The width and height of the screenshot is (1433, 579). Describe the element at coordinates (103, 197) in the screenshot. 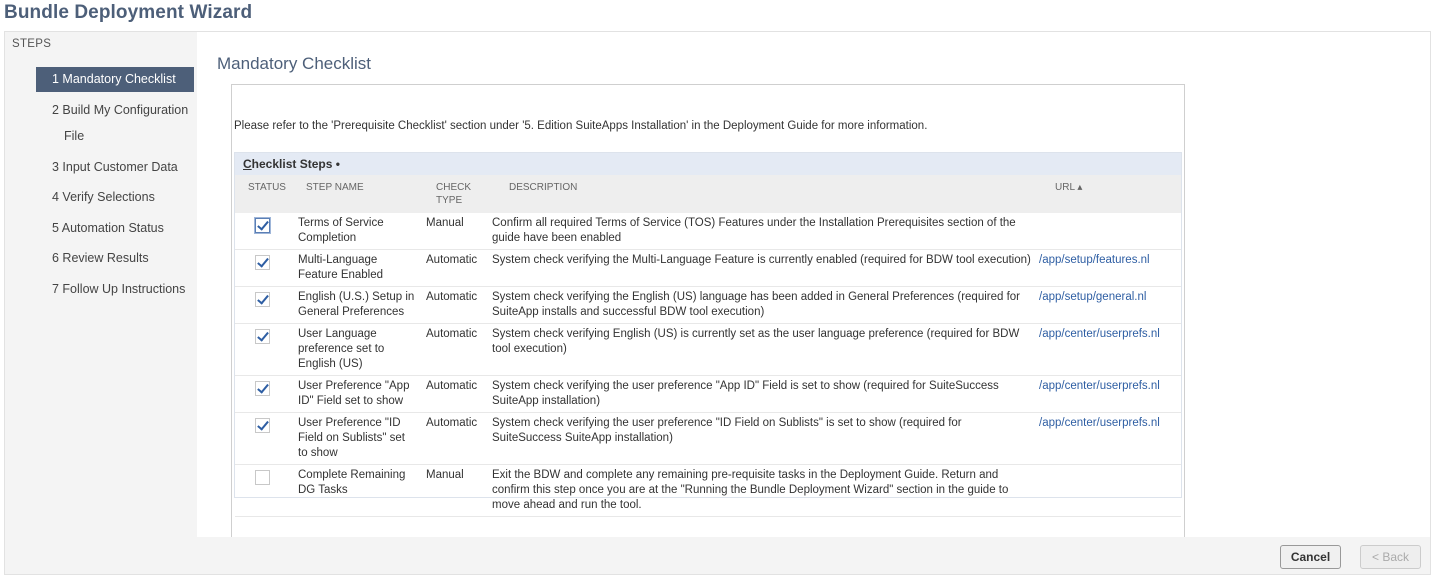

I see `sidebar-step-label: 4 Verify Selections` at that location.